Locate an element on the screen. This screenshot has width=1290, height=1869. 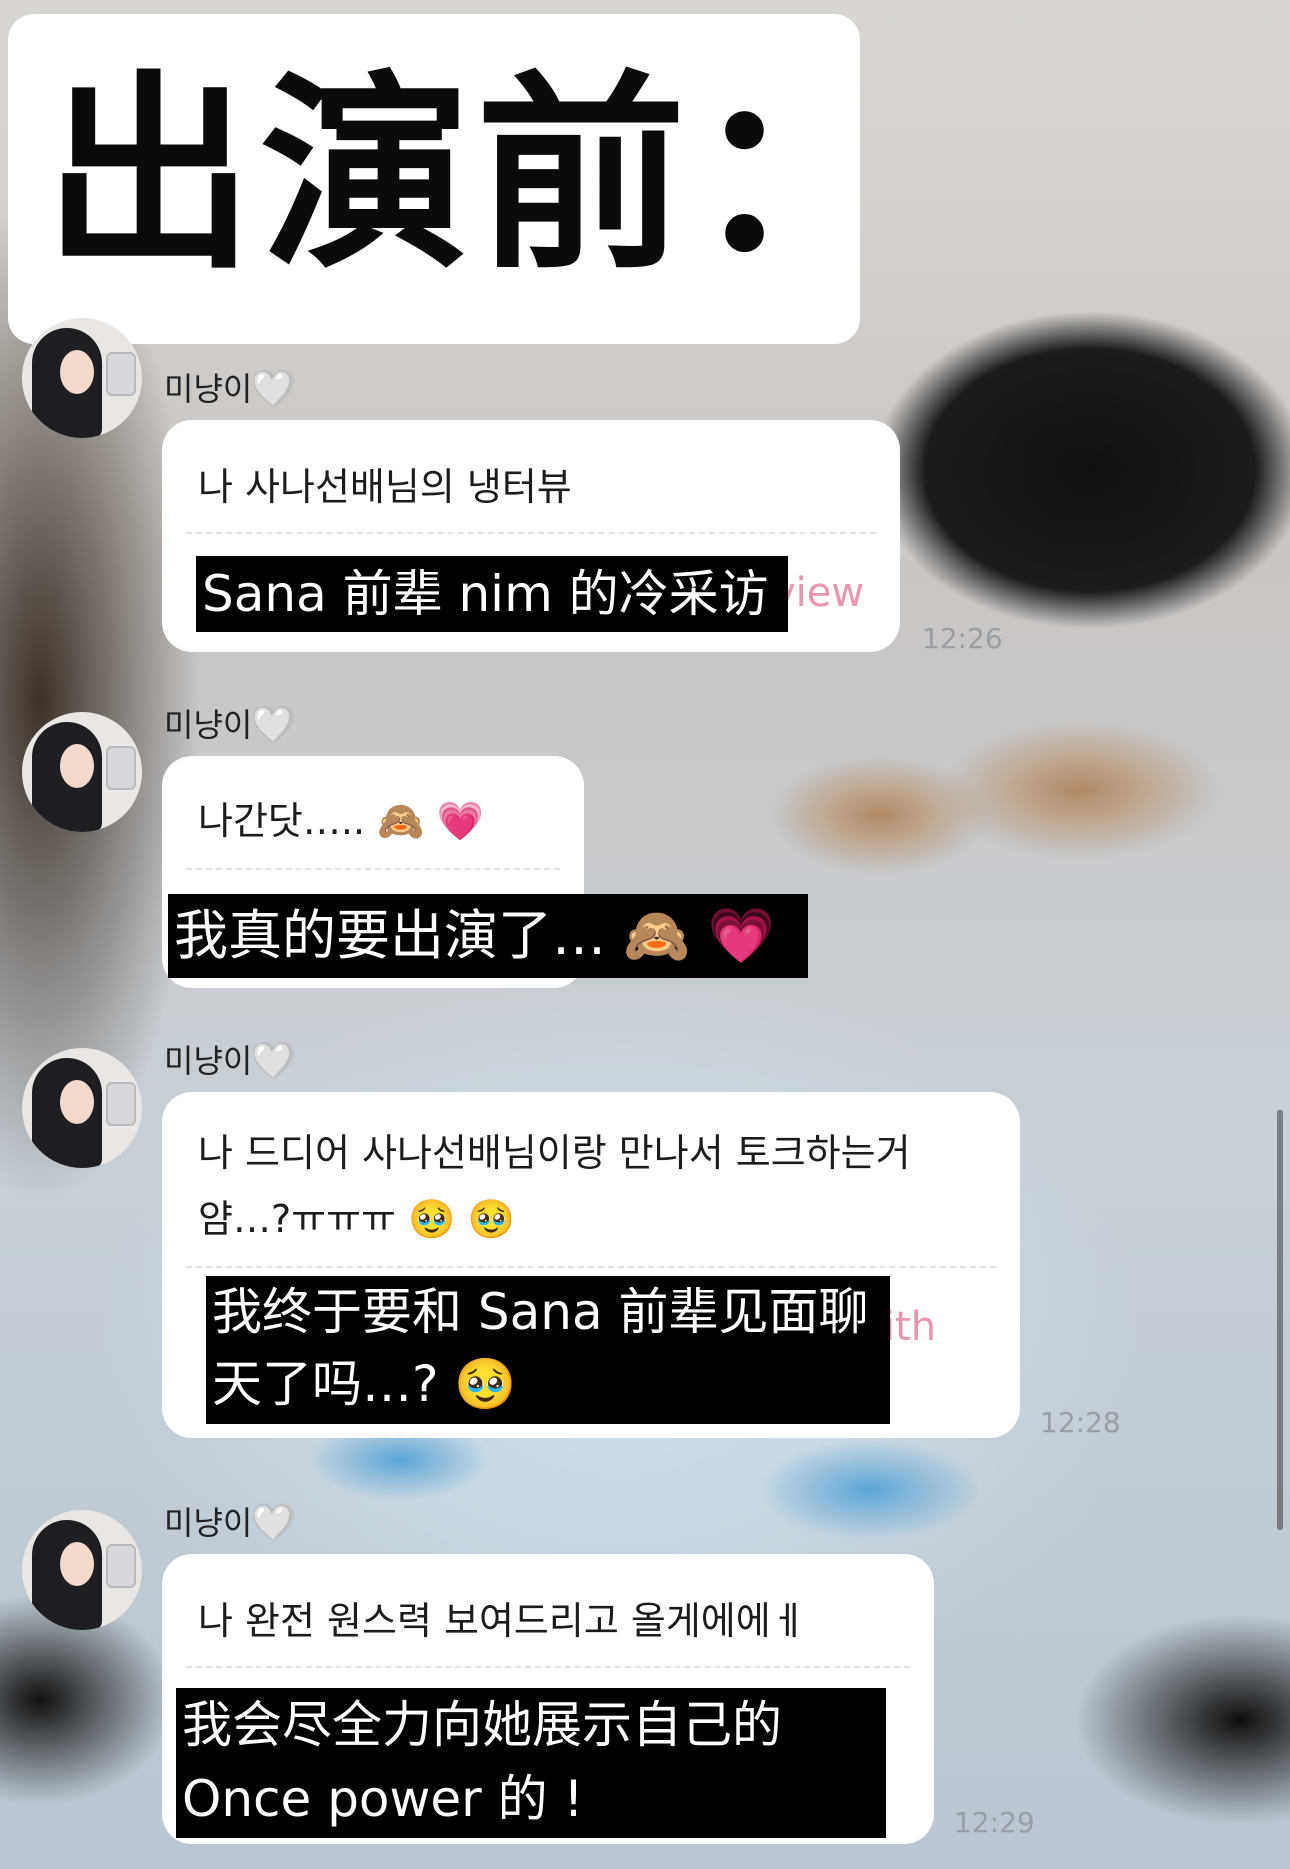
scrollbar is located at coordinates (1280, 1320).